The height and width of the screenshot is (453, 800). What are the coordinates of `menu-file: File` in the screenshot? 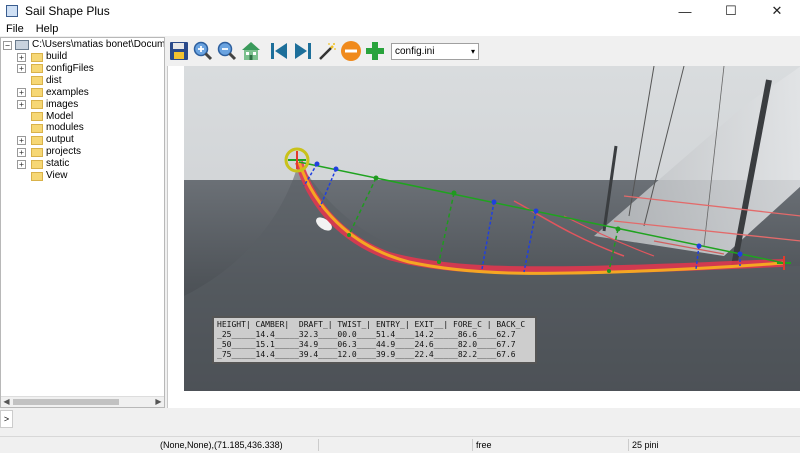 It's located at (15, 29).